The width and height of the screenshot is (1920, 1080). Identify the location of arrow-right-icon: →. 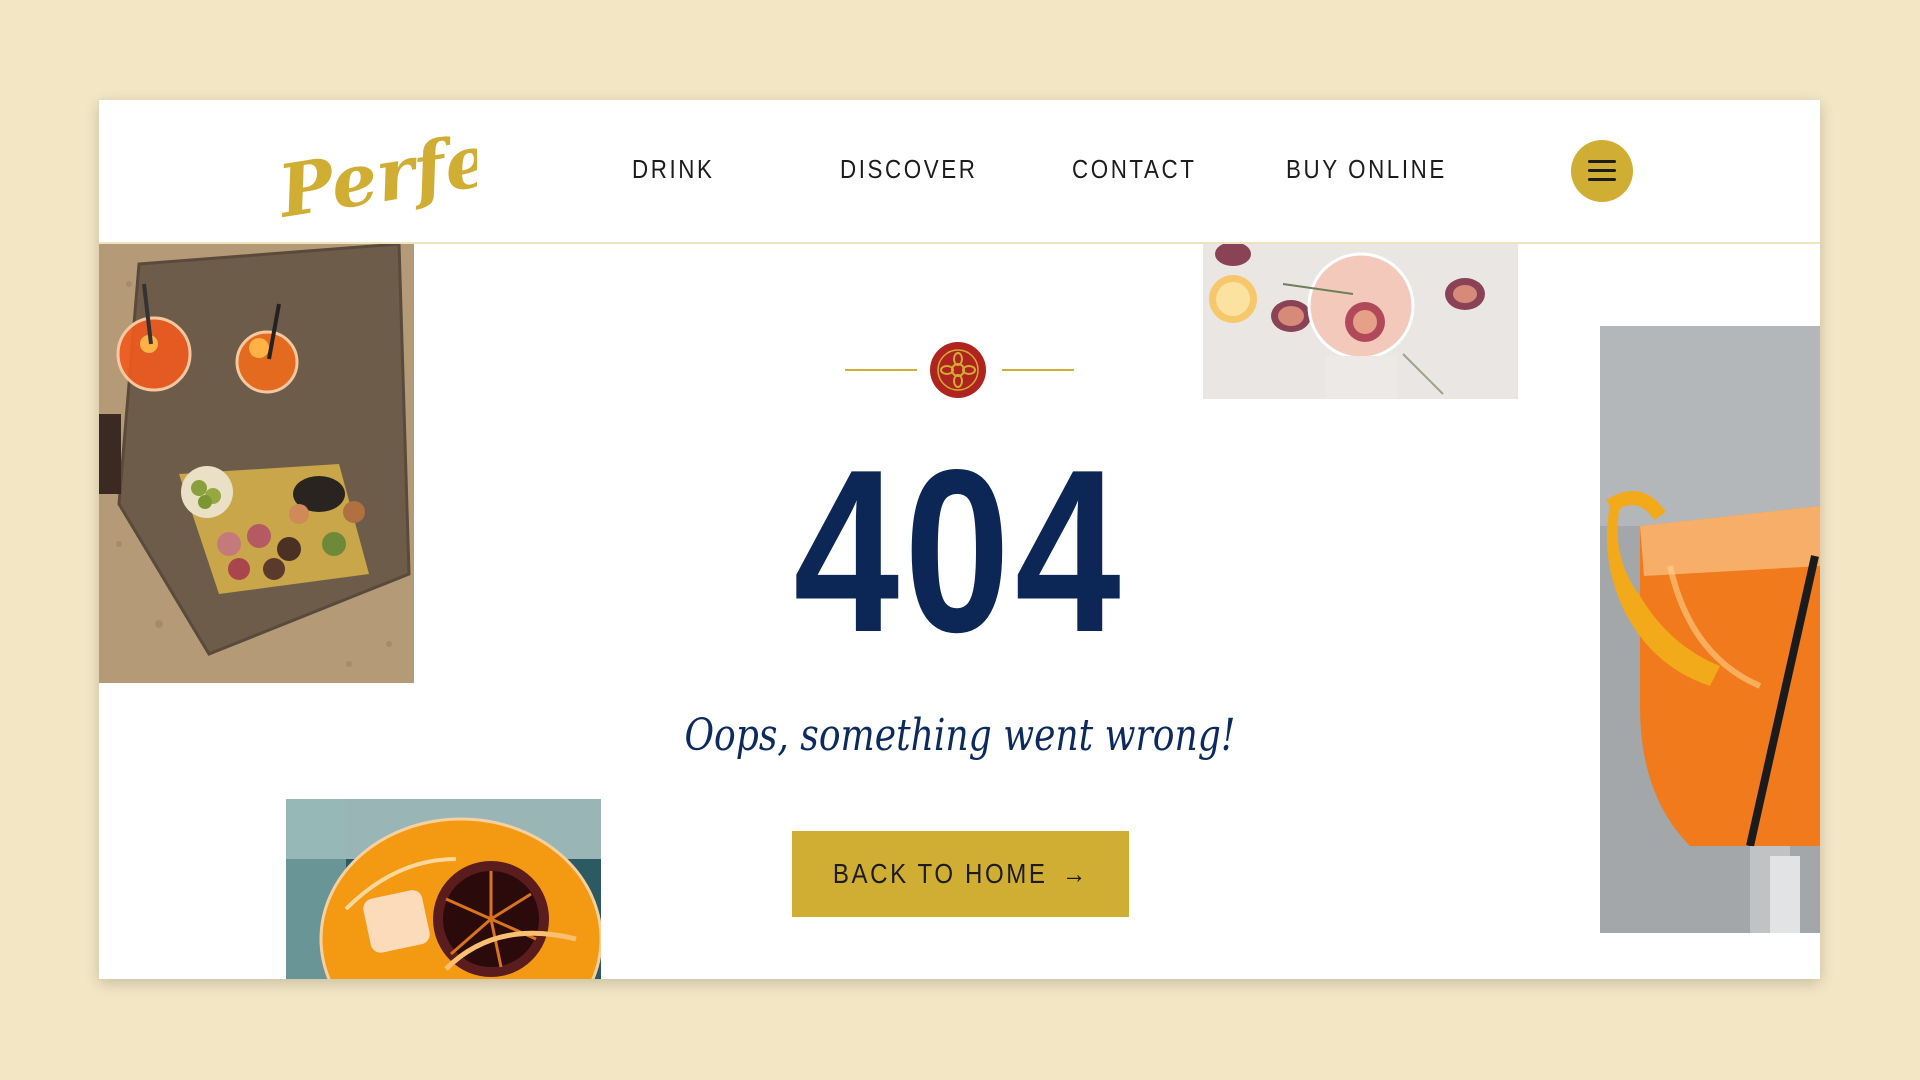
(1075, 873).